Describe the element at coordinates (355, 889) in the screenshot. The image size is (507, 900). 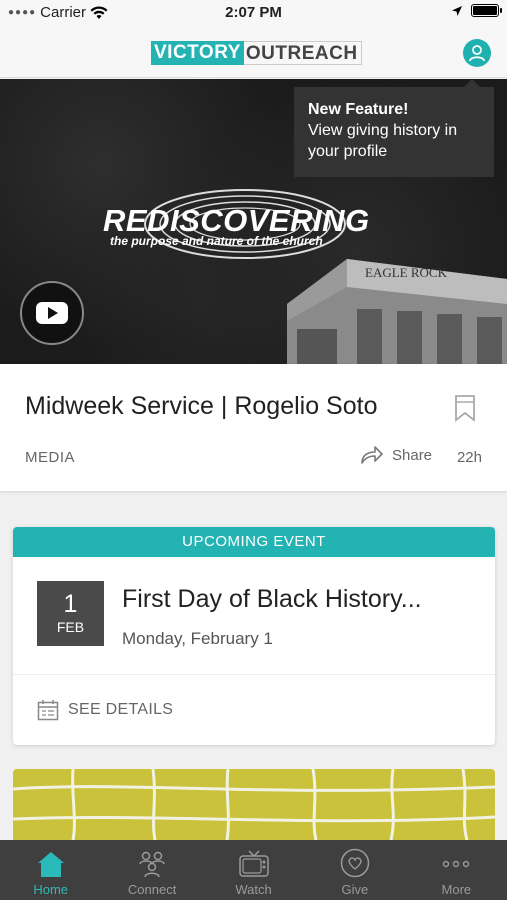
I see `tab-give-label: Give` at that location.